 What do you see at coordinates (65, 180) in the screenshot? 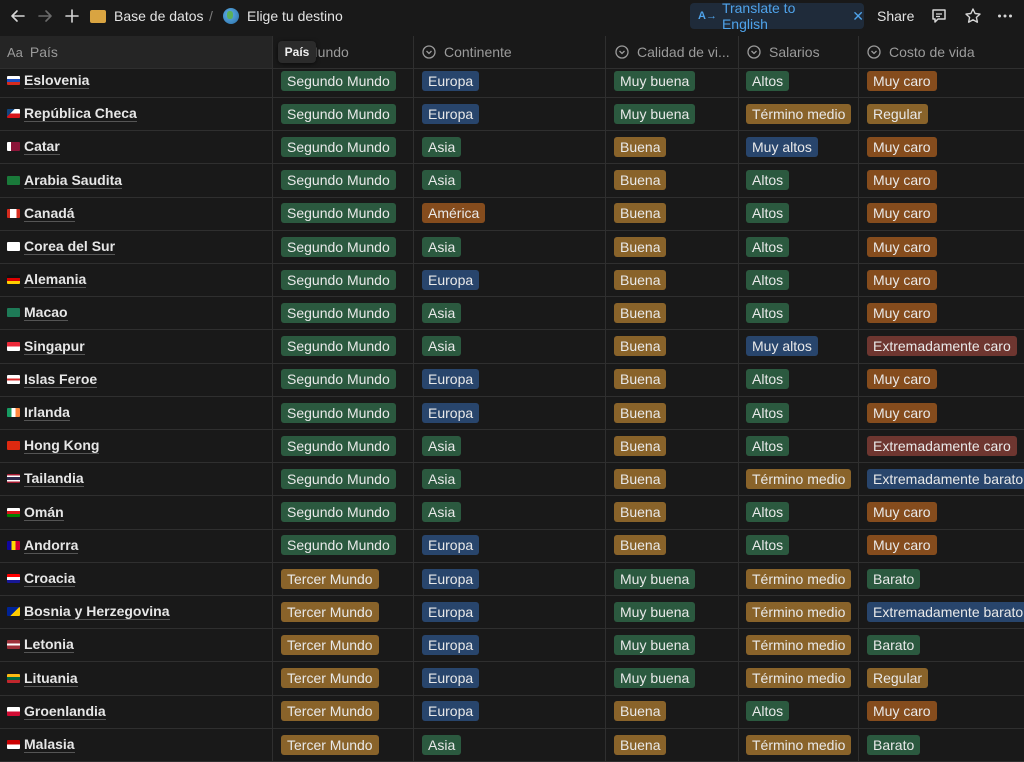
I see `country-name-cell: Arabia Saudita` at bounding box center [65, 180].